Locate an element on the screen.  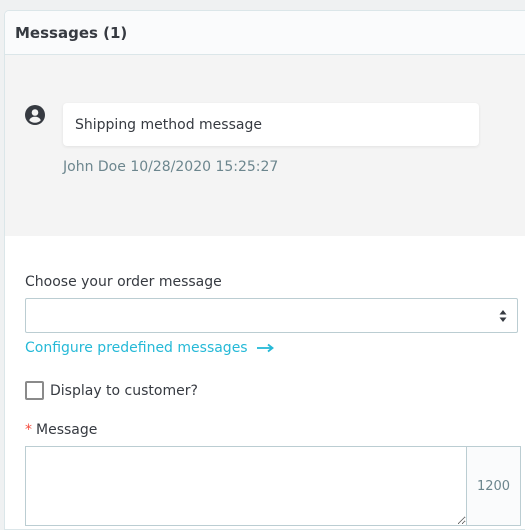
user-circle-icon is located at coordinates (35, 115).